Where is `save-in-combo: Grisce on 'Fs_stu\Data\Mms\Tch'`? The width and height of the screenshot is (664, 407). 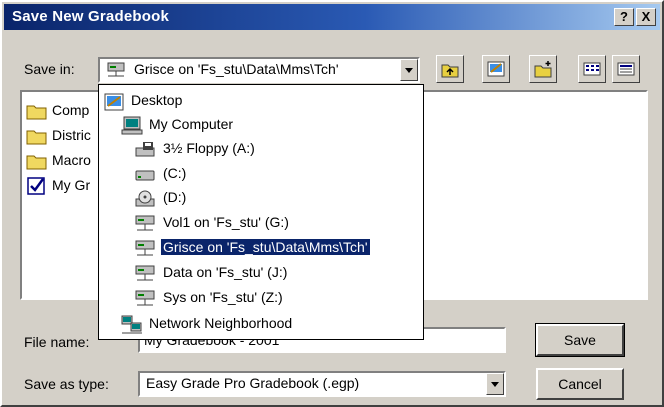 save-in-combo: Grisce on 'Fs_stu\Data\Mms\Tch' is located at coordinates (259, 70).